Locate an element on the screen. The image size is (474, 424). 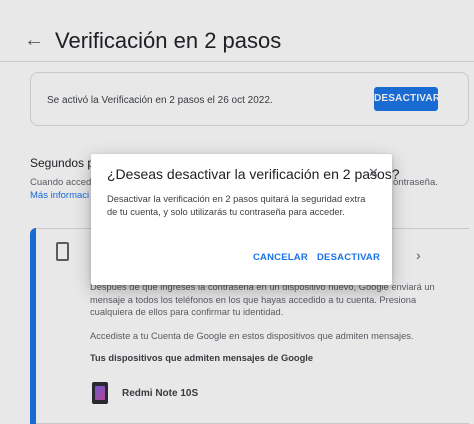
cancel-button: CANCELAR is located at coordinates (280, 257).